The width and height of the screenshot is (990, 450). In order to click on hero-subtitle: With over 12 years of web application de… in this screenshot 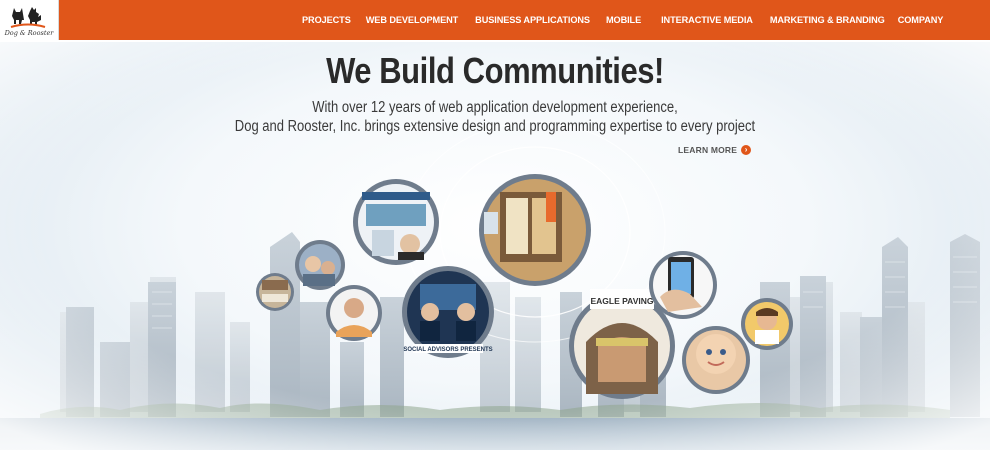, I will do `click(495, 117)`.